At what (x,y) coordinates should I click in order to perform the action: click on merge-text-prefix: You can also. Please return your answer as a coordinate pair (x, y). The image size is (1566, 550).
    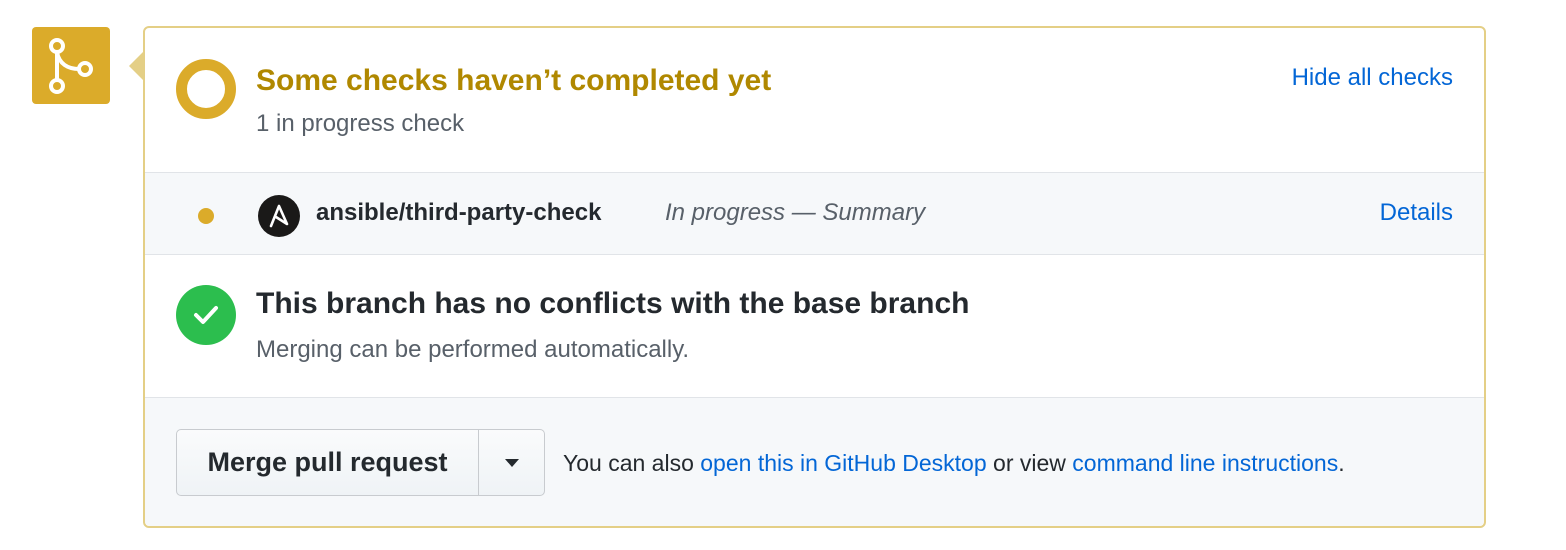
    Looking at the image, I should click on (632, 463).